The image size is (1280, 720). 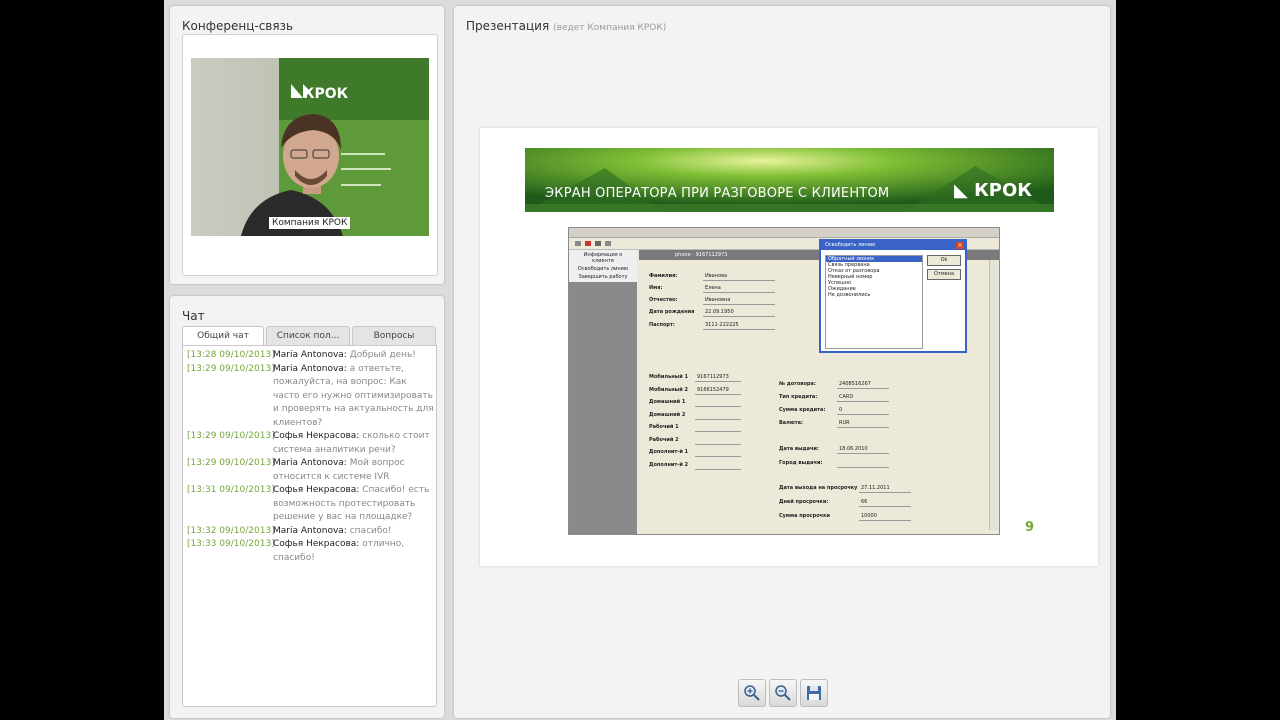 I want to click on video-label: Компания КРОК, so click(x=310, y=223).